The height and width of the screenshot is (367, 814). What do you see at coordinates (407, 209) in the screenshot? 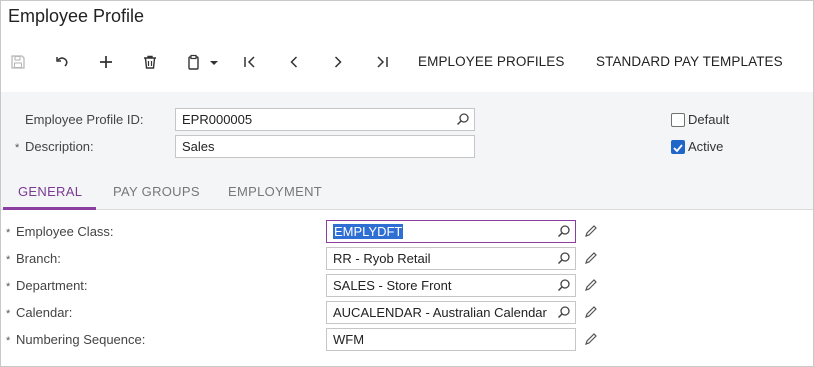
I see `tab-divider` at bounding box center [407, 209].